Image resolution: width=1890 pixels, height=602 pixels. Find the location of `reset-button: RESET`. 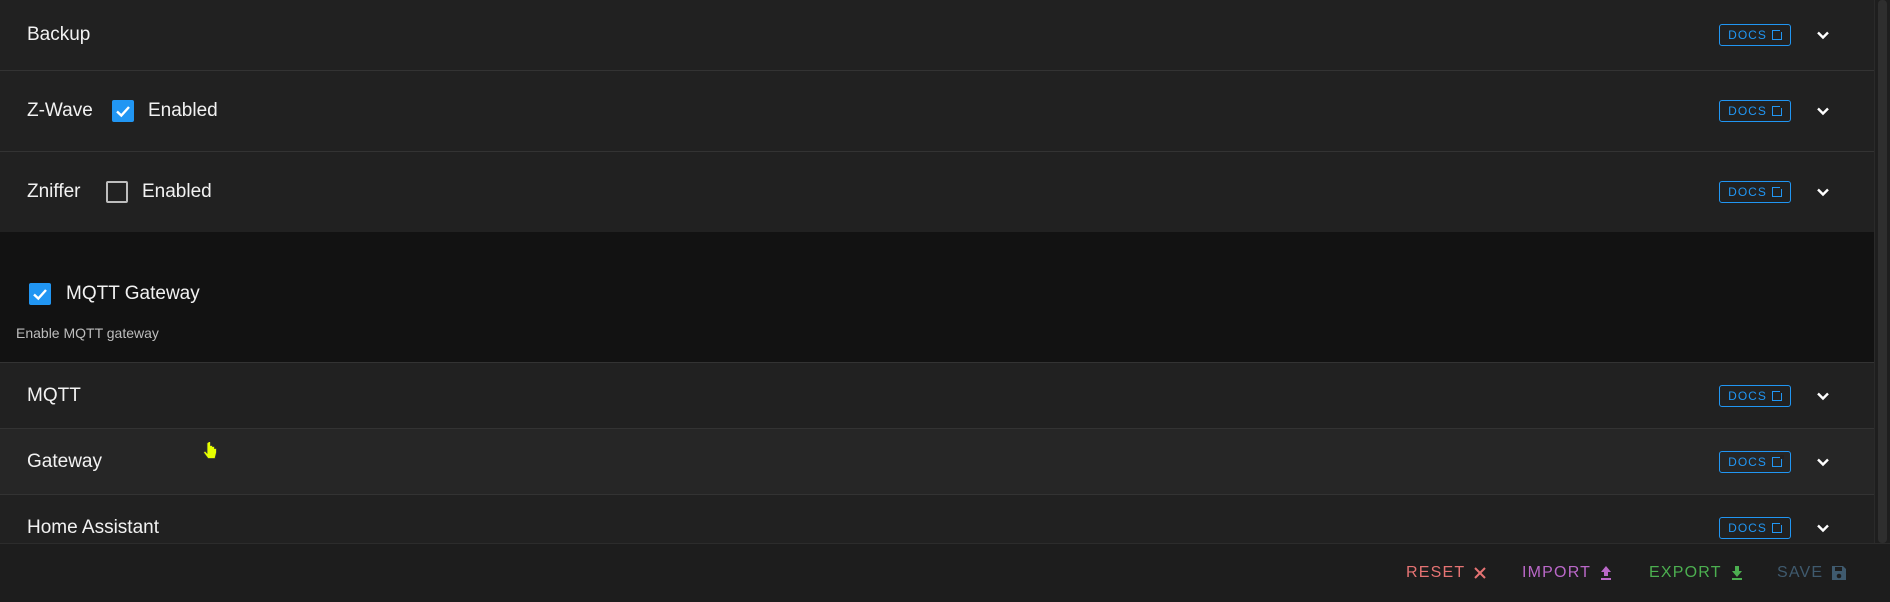

reset-button: RESET is located at coordinates (1446, 573).